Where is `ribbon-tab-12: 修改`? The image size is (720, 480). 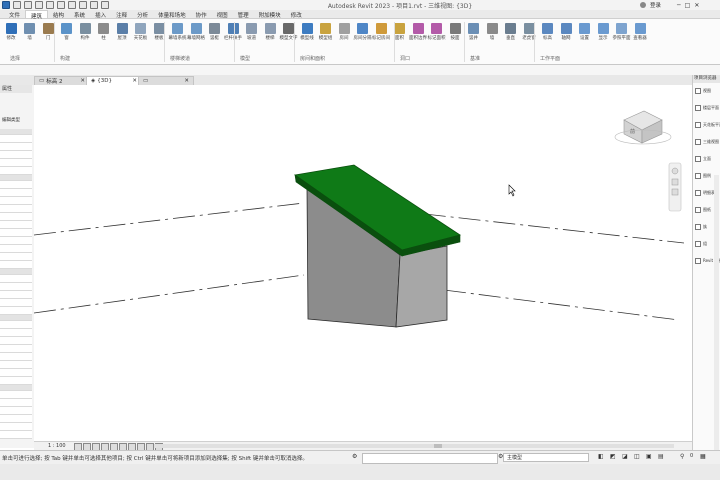 ribbon-tab-12: 修改 is located at coordinates (296, 14).